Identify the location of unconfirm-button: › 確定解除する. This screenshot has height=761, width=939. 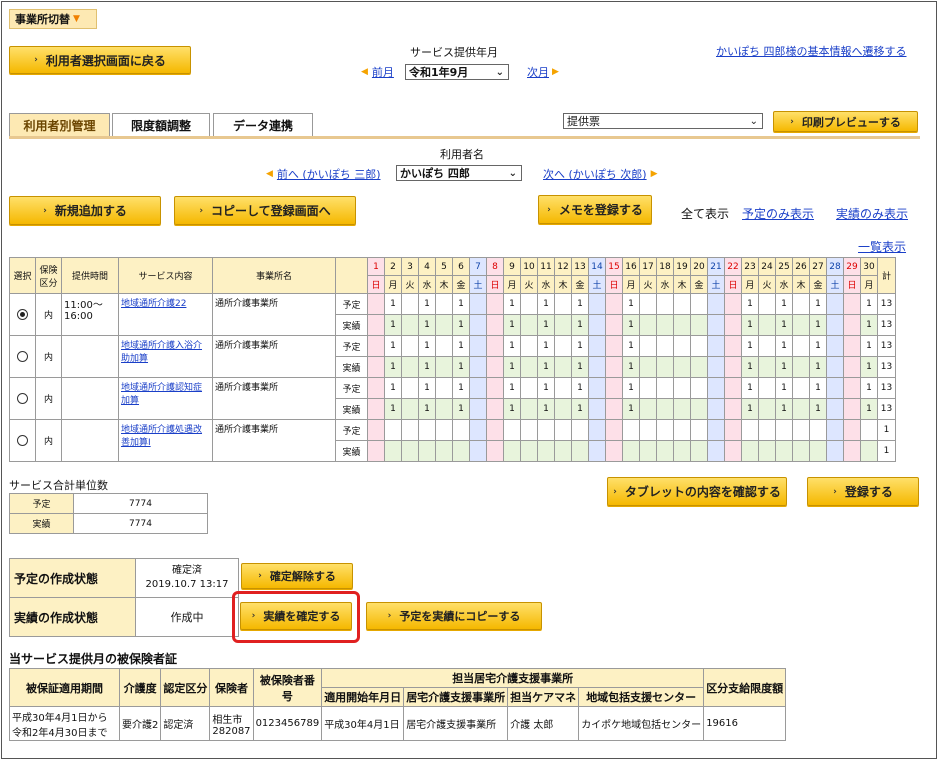
(297, 576).